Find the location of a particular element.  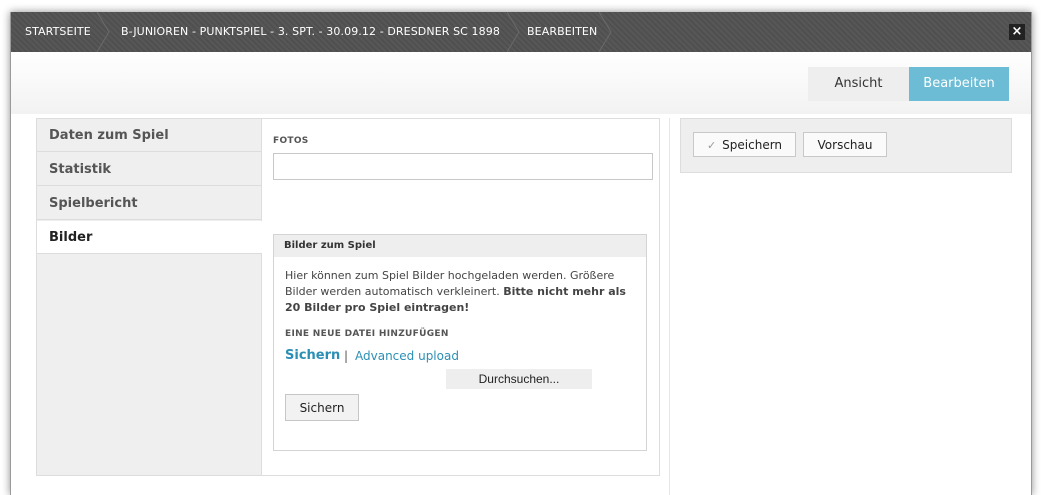

sidebar-item-daten-zum-spiel: Daten zum Spiel is located at coordinates (149, 135).